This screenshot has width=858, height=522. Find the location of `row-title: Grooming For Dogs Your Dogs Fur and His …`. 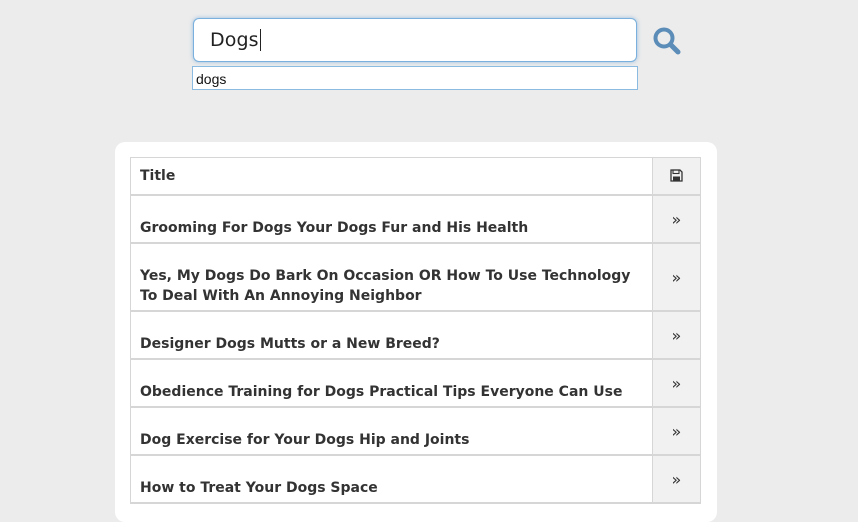

row-title: Grooming For Dogs Your Dogs Fur and His … is located at coordinates (391, 219).